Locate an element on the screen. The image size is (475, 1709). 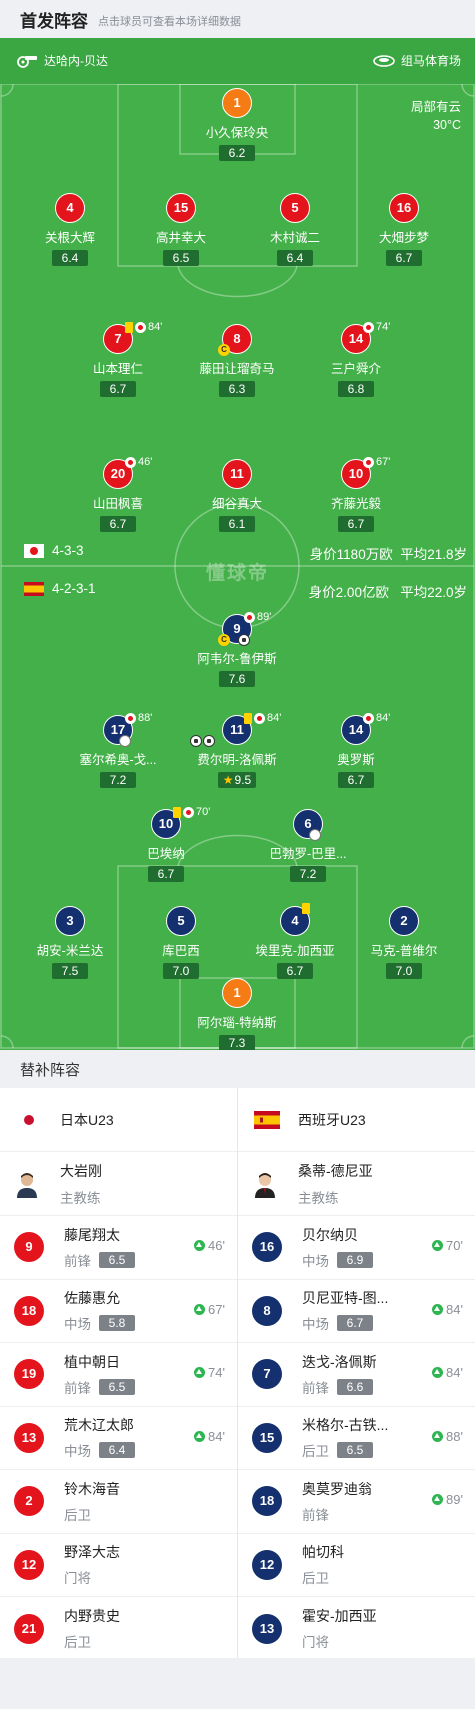
jersey-number: 18 is located at coordinates (267, 1501).